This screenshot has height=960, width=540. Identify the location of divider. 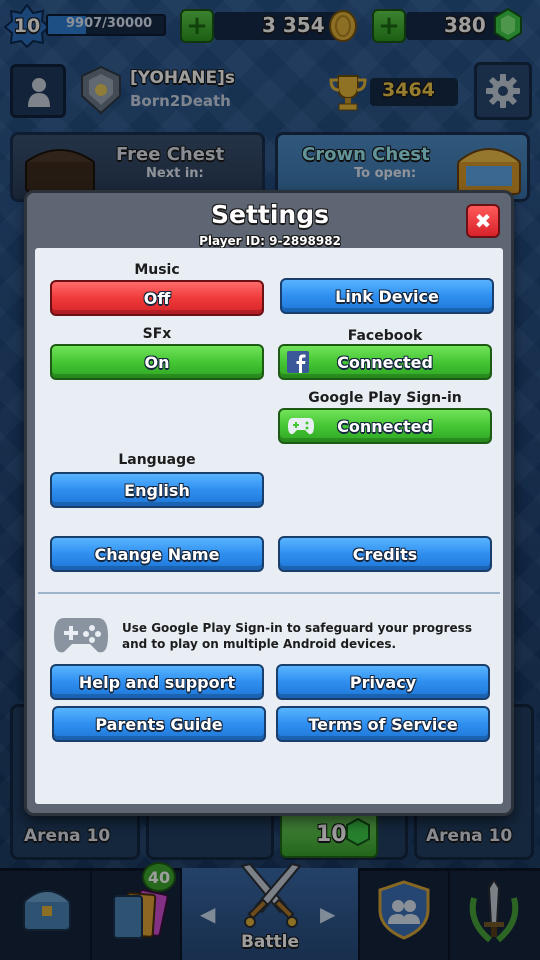
(269, 593).